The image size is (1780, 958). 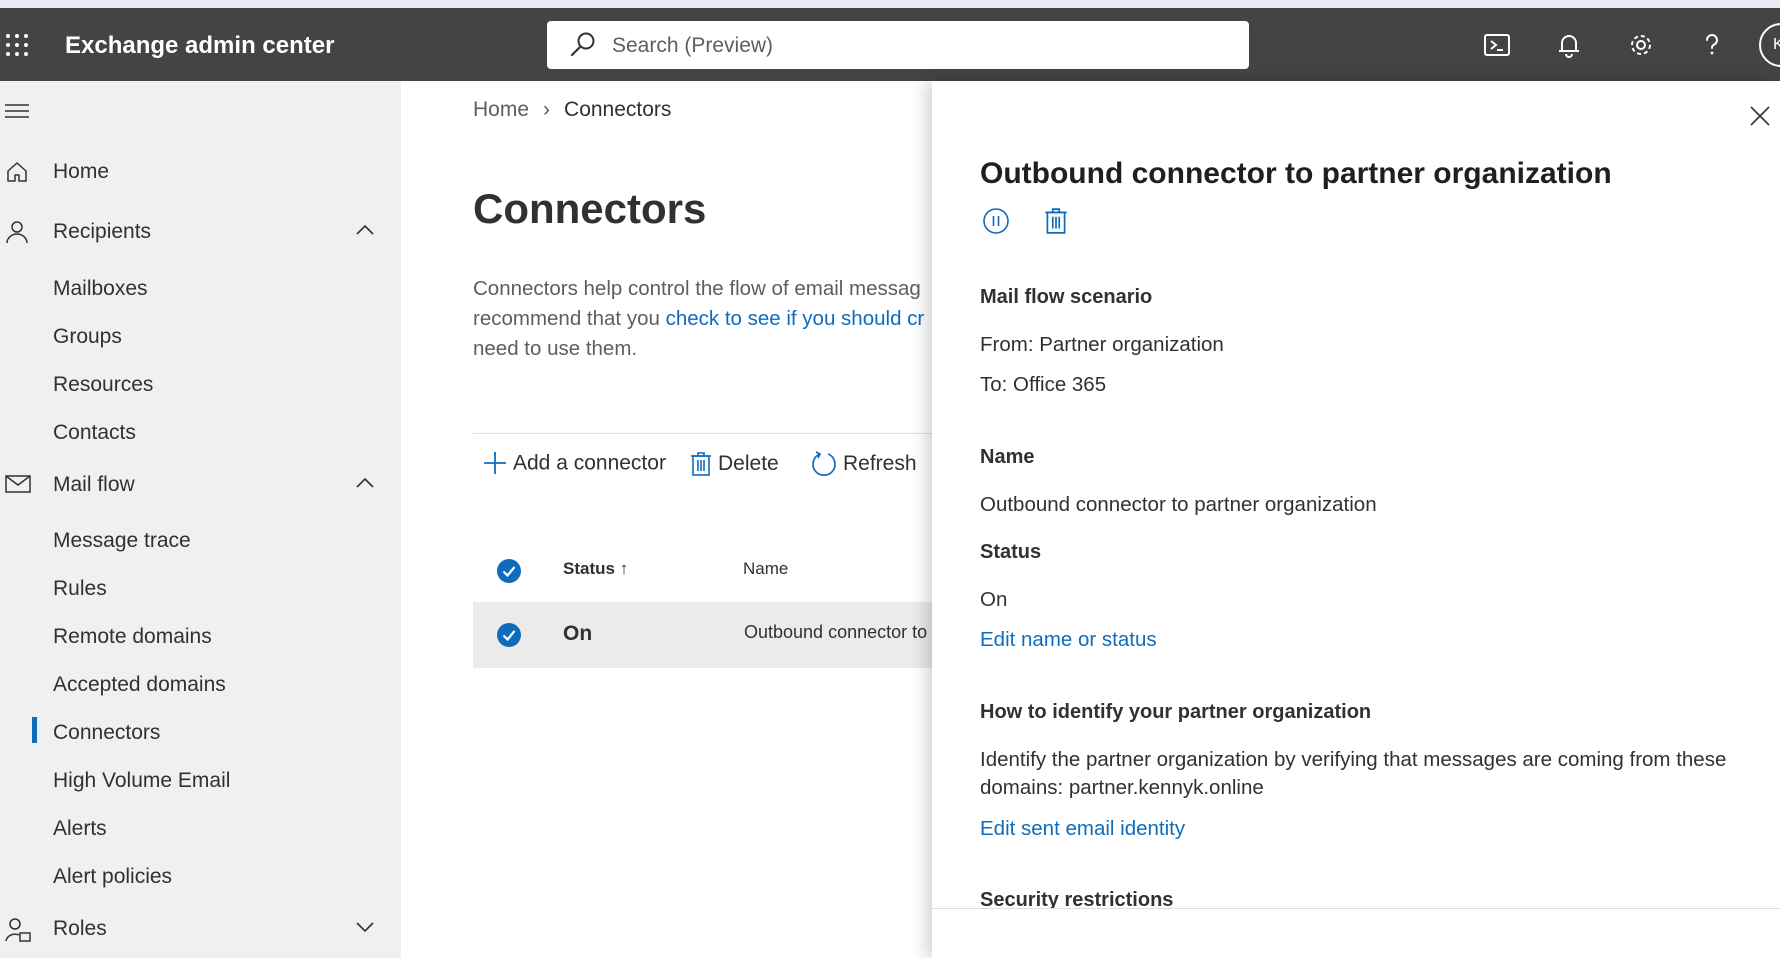 I want to click on description-line-2: recommend that you, so click(x=569, y=318).